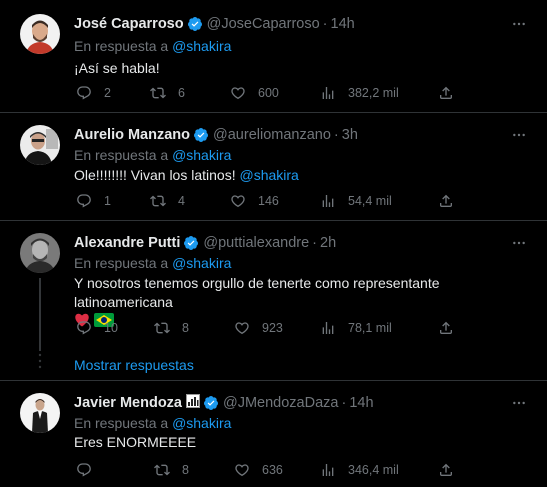  I want to click on author-name: Aurelio Manzano, so click(132, 135).